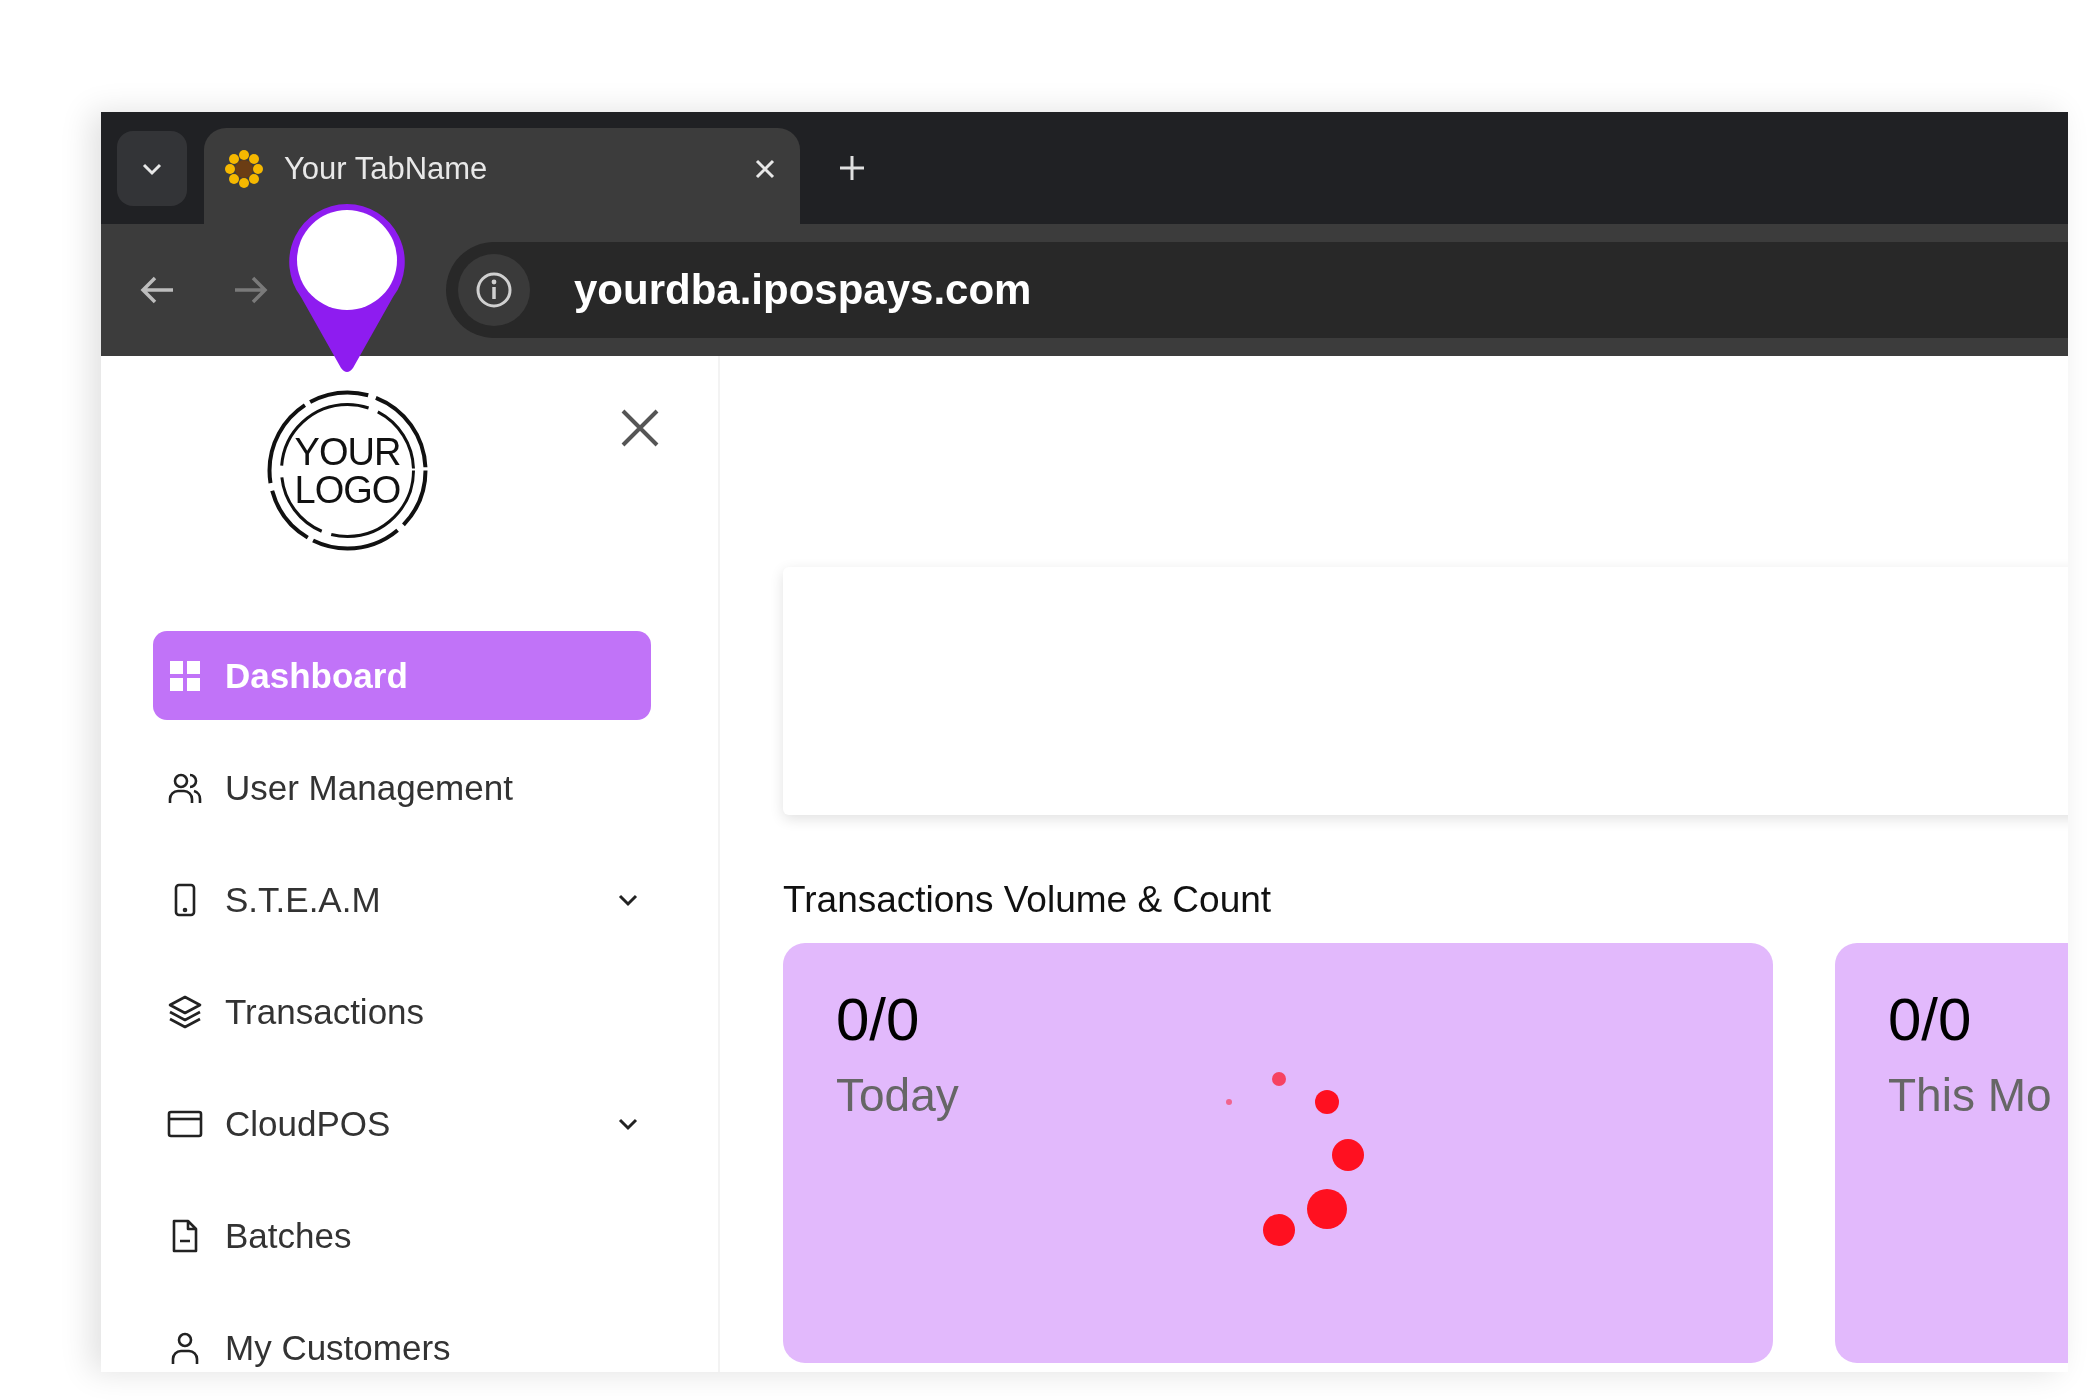 The image size is (2100, 1400). What do you see at coordinates (152, 168) in the screenshot?
I see `chevron-icon` at bounding box center [152, 168].